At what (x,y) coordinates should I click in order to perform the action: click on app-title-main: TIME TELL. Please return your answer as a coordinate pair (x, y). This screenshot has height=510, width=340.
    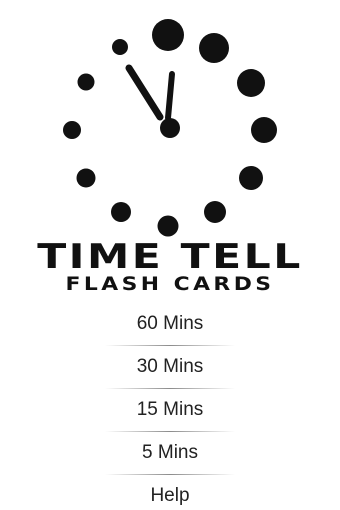
    Looking at the image, I should click on (170, 257).